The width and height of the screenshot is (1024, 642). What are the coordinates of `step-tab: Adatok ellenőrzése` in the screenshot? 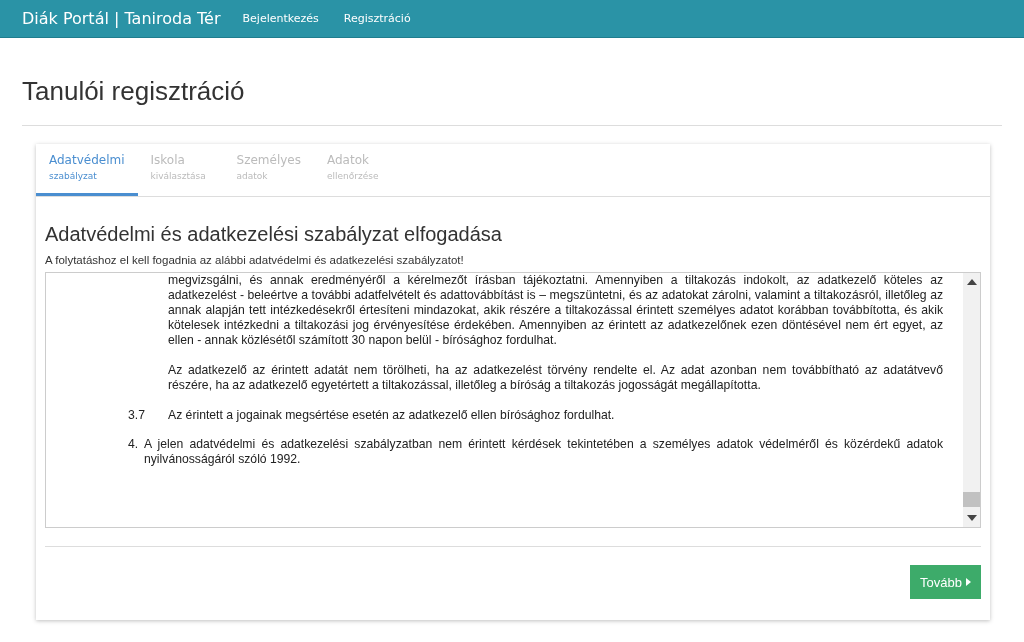 It's located at (356, 170).